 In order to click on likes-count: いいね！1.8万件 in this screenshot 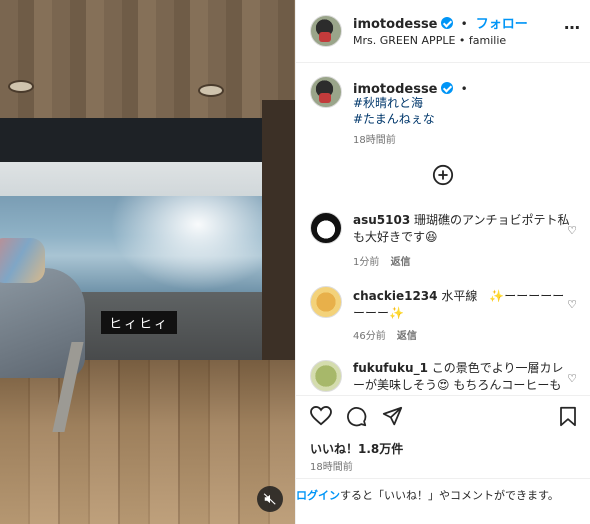, I will do `click(356, 448)`.